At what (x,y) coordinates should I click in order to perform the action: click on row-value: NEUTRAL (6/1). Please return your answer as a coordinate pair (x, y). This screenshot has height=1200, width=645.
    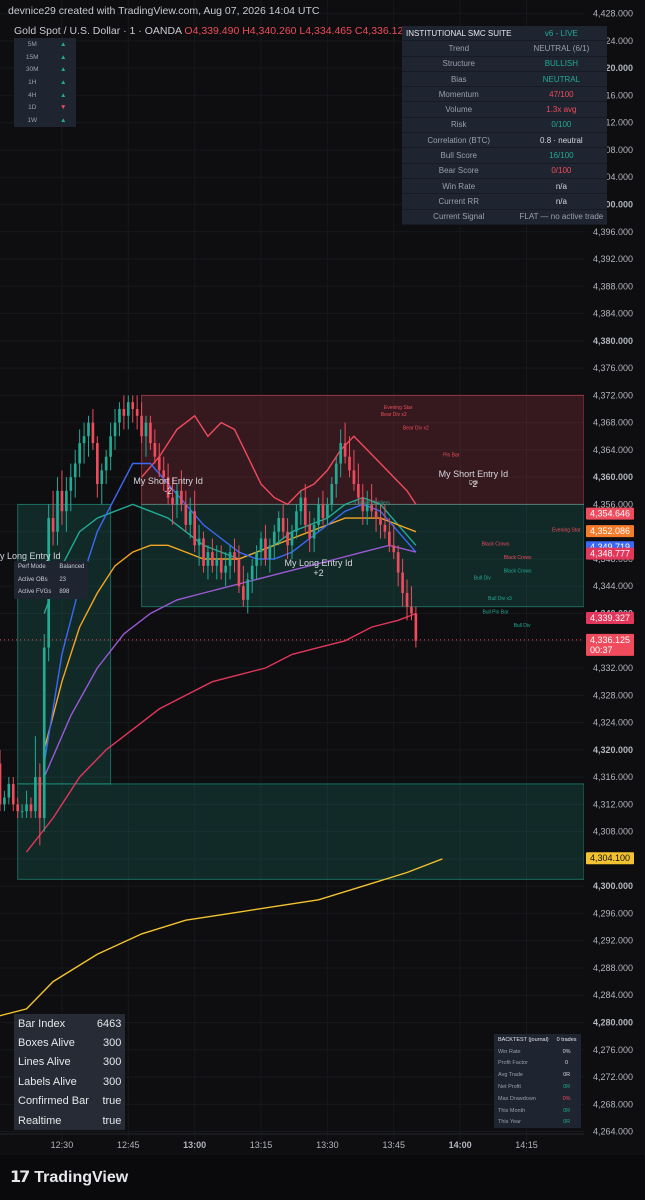
    Looking at the image, I should click on (561, 48).